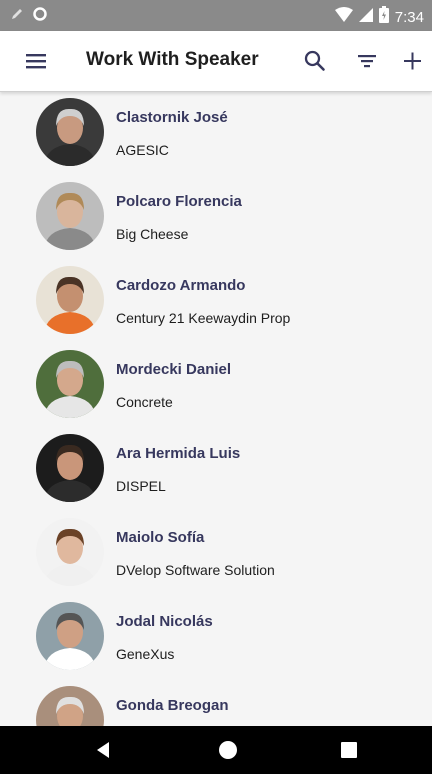 This screenshot has height=774, width=432. Describe the element at coordinates (315, 61) in the screenshot. I see `search-icon` at that location.